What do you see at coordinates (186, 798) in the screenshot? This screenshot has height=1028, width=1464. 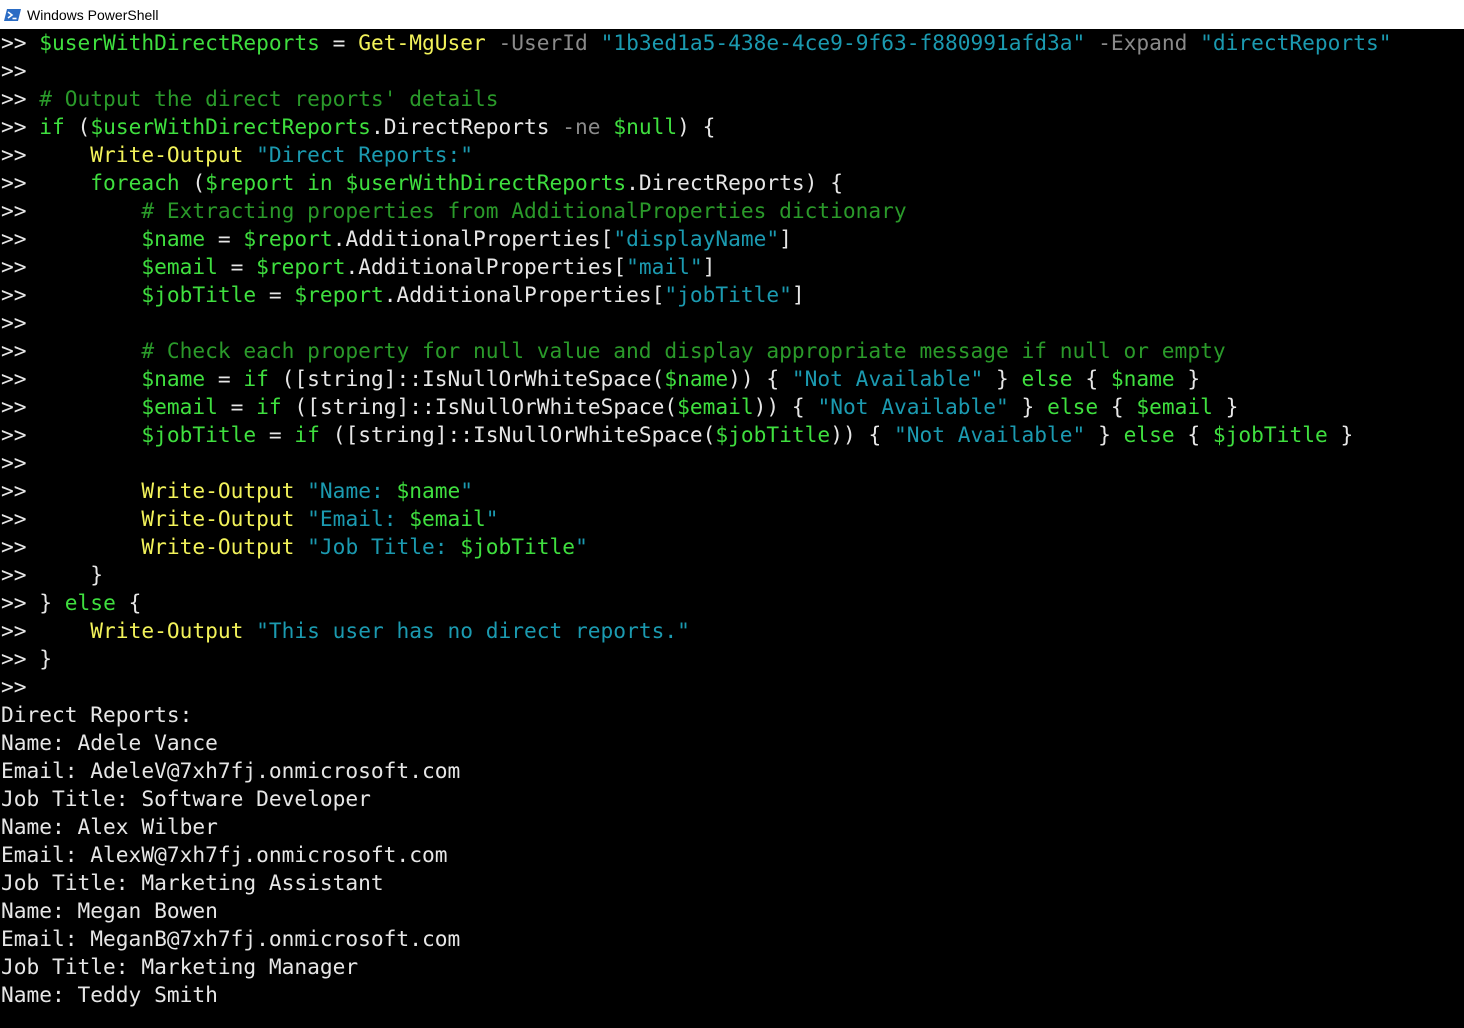 I see `console-token: Job Title: Software Developer` at bounding box center [186, 798].